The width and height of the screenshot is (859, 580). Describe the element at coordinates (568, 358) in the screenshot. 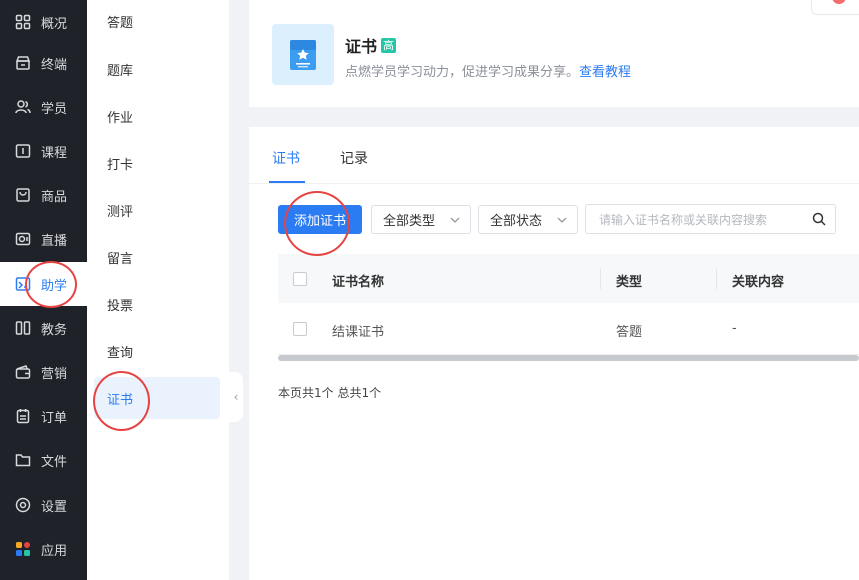

I see `horizontal-scrollbar` at that location.